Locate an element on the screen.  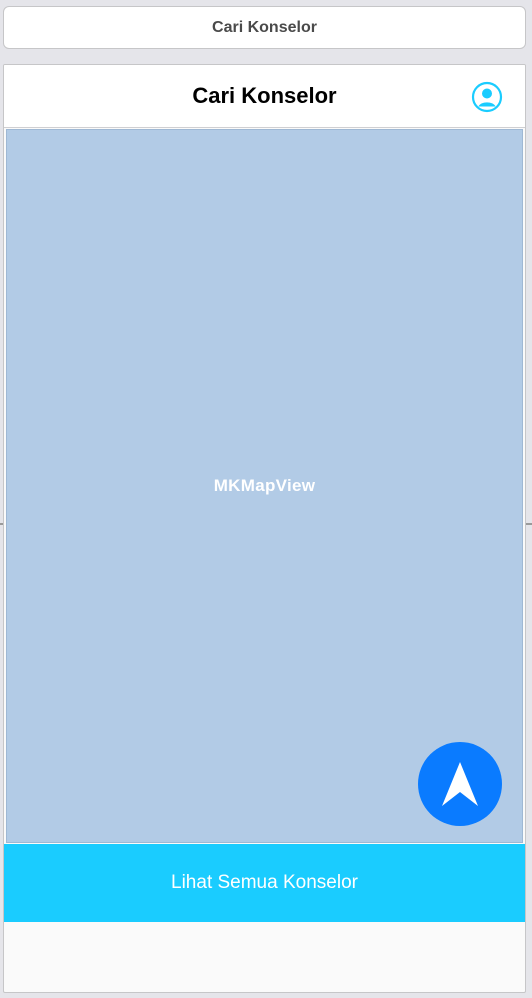
navigation-bar: Cari Konselor is located at coordinates (264, 96).